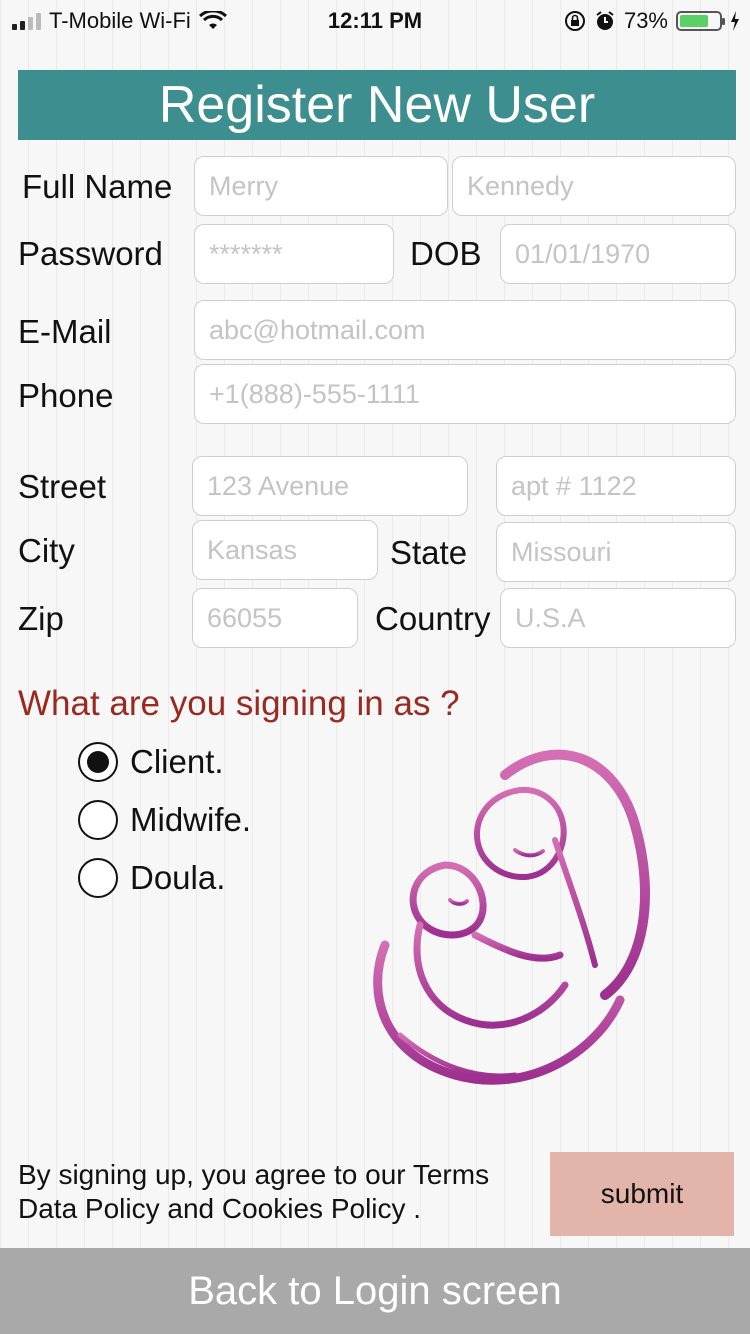 Image resolution: width=750 pixels, height=1334 pixels. Describe the element at coordinates (375, 20) in the screenshot. I see `status-bar: T-Mobile Wi-Fi 12:11 PM 73%` at that location.